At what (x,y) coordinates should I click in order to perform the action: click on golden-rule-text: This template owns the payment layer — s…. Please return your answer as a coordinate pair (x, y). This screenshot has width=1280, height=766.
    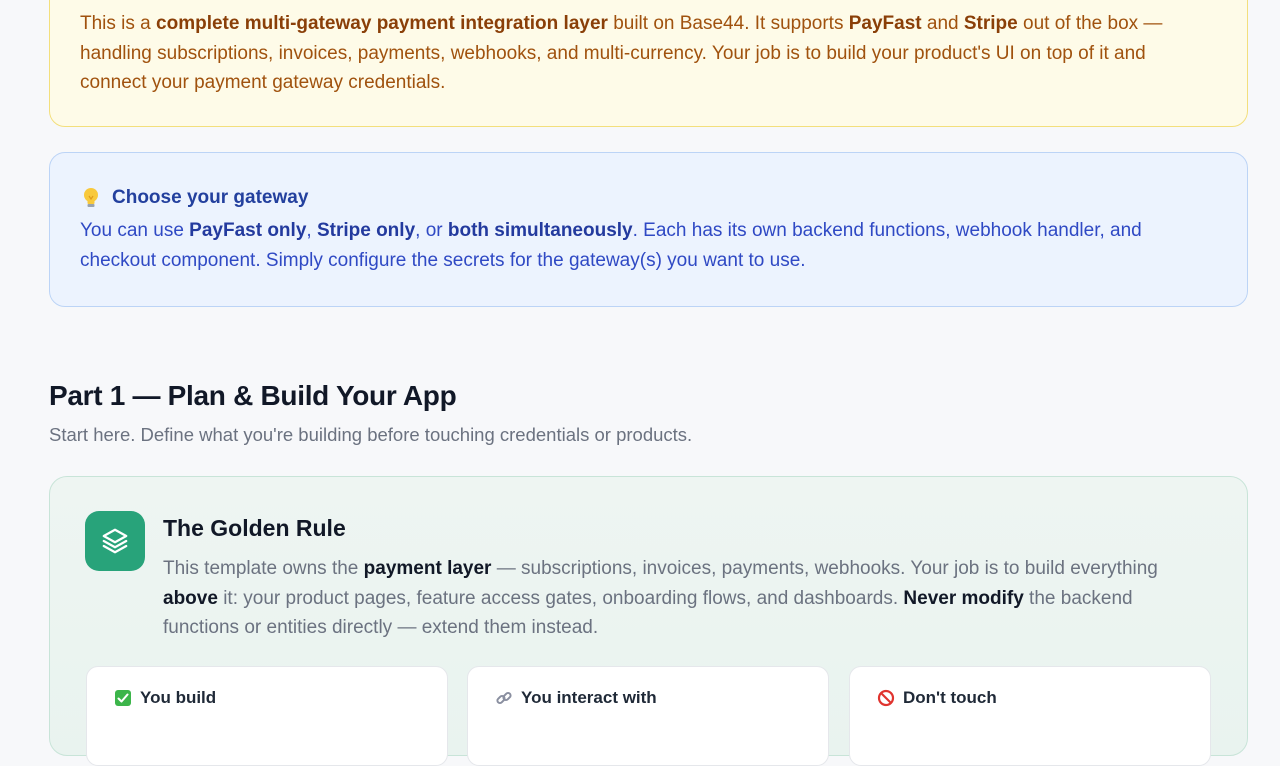
    Looking at the image, I should click on (688, 598).